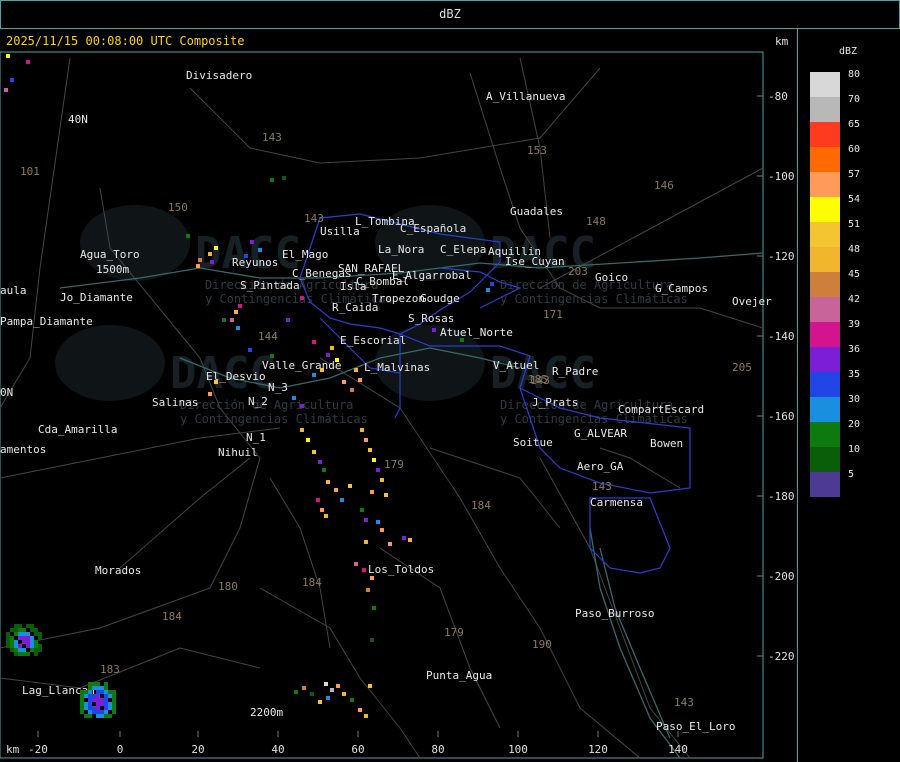 This screenshot has width=900, height=762. What do you see at coordinates (178, 207) in the screenshot?
I see `road-number: 150` at bounding box center [178, 207].